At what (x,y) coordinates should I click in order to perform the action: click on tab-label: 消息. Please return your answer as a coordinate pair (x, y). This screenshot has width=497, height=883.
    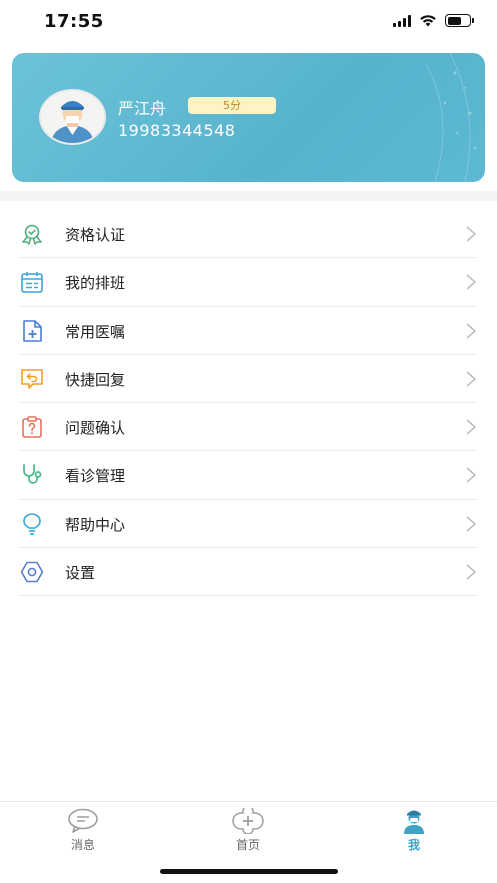
    Looking at the image, I should click on (82, 845).